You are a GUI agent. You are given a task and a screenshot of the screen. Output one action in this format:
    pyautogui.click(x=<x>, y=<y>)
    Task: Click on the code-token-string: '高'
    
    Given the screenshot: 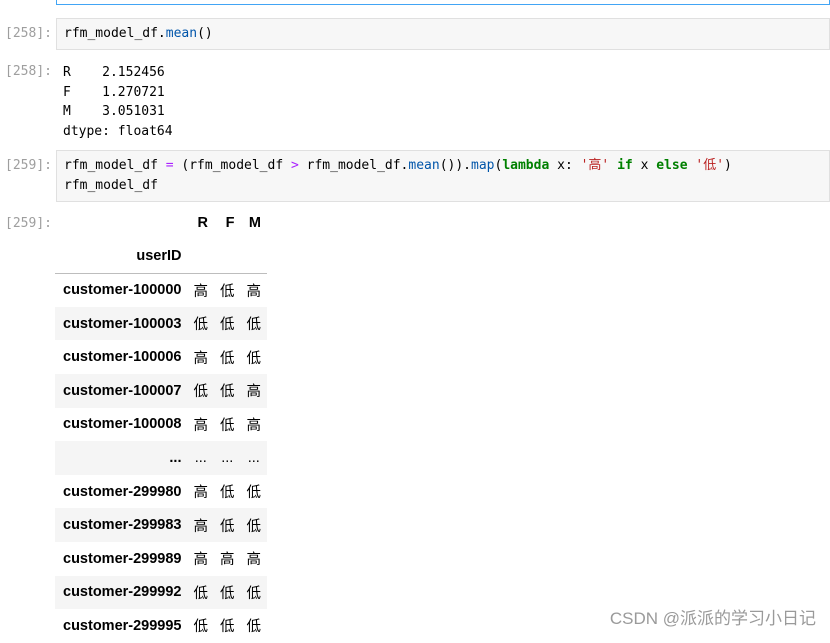 What is the action you would take?
    pyautogui.click(x=595, y=165)
    